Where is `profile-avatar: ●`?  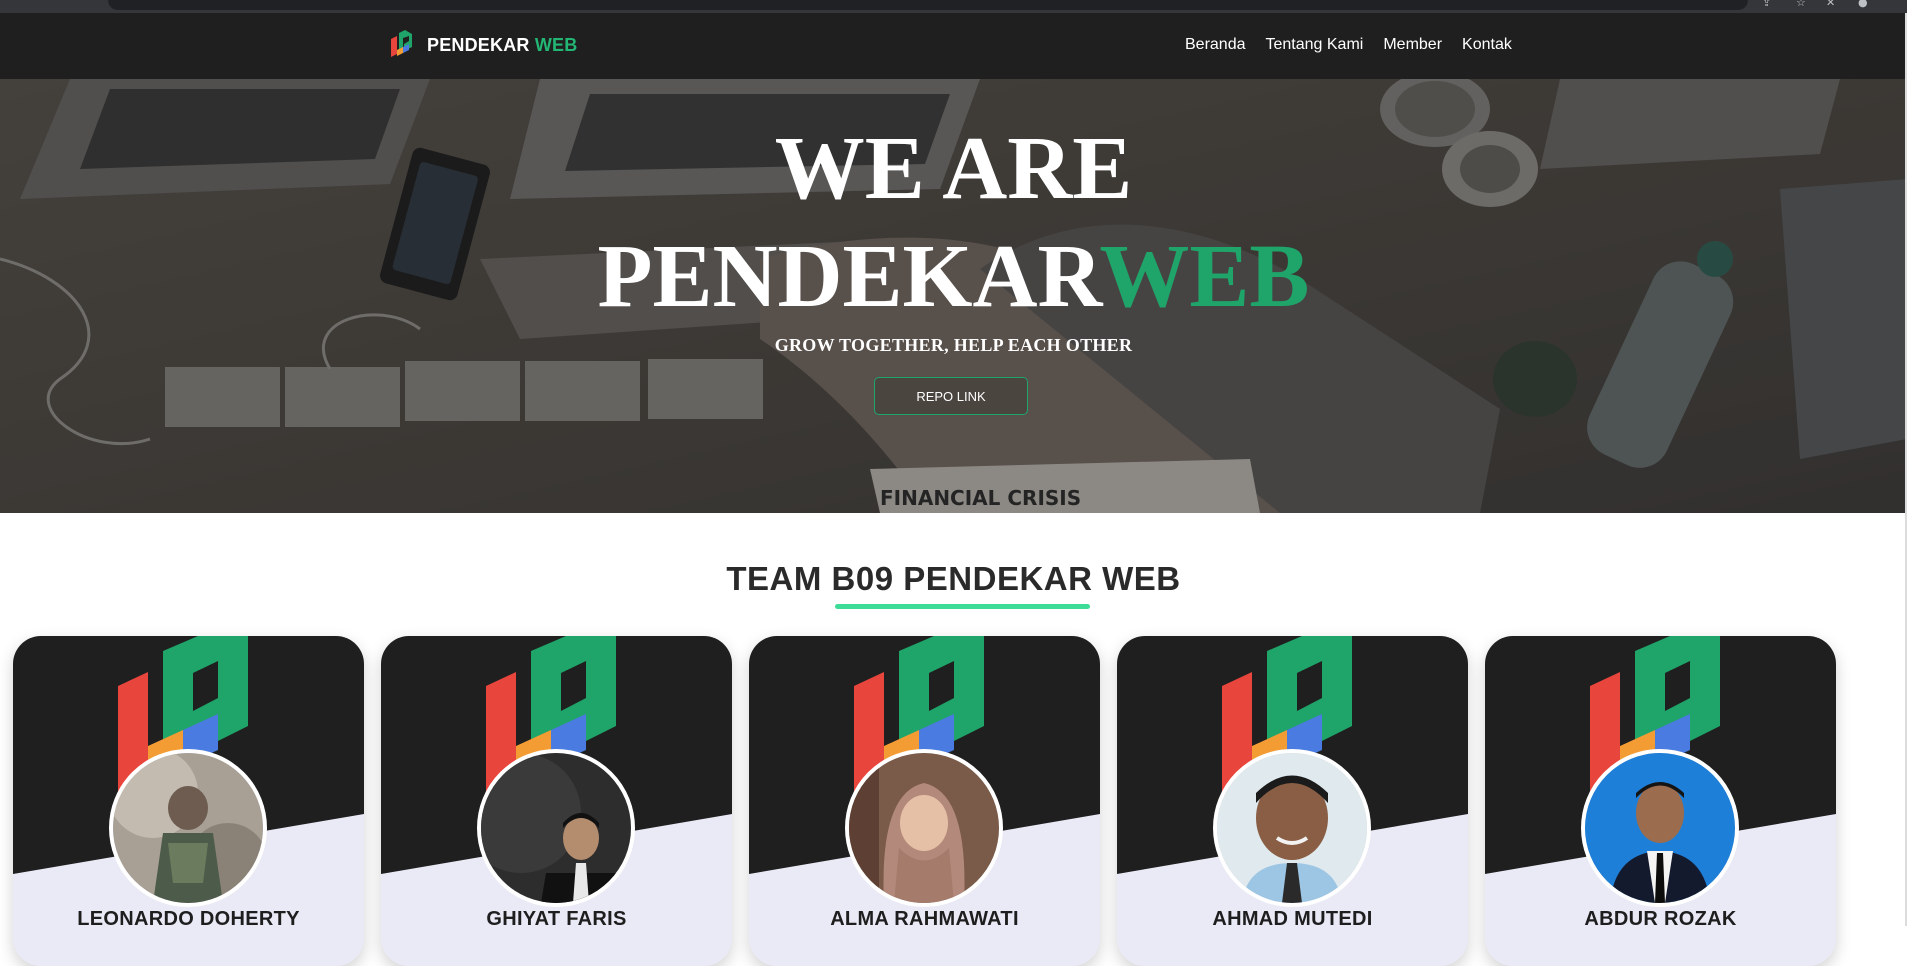 profile-avatar: ● is located at coordinates (1863, 4).